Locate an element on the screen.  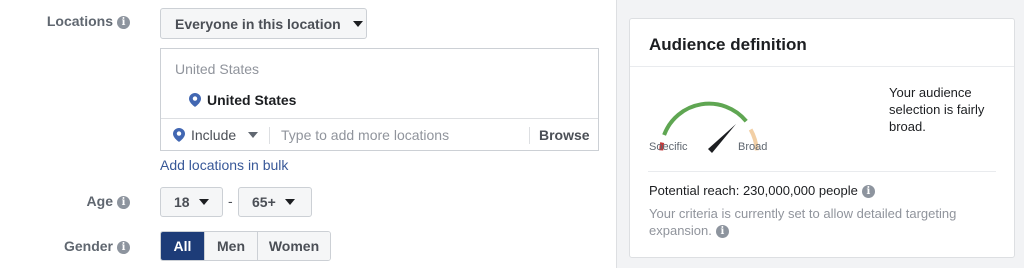
gauge-needle is located at coordinates (722, 138).